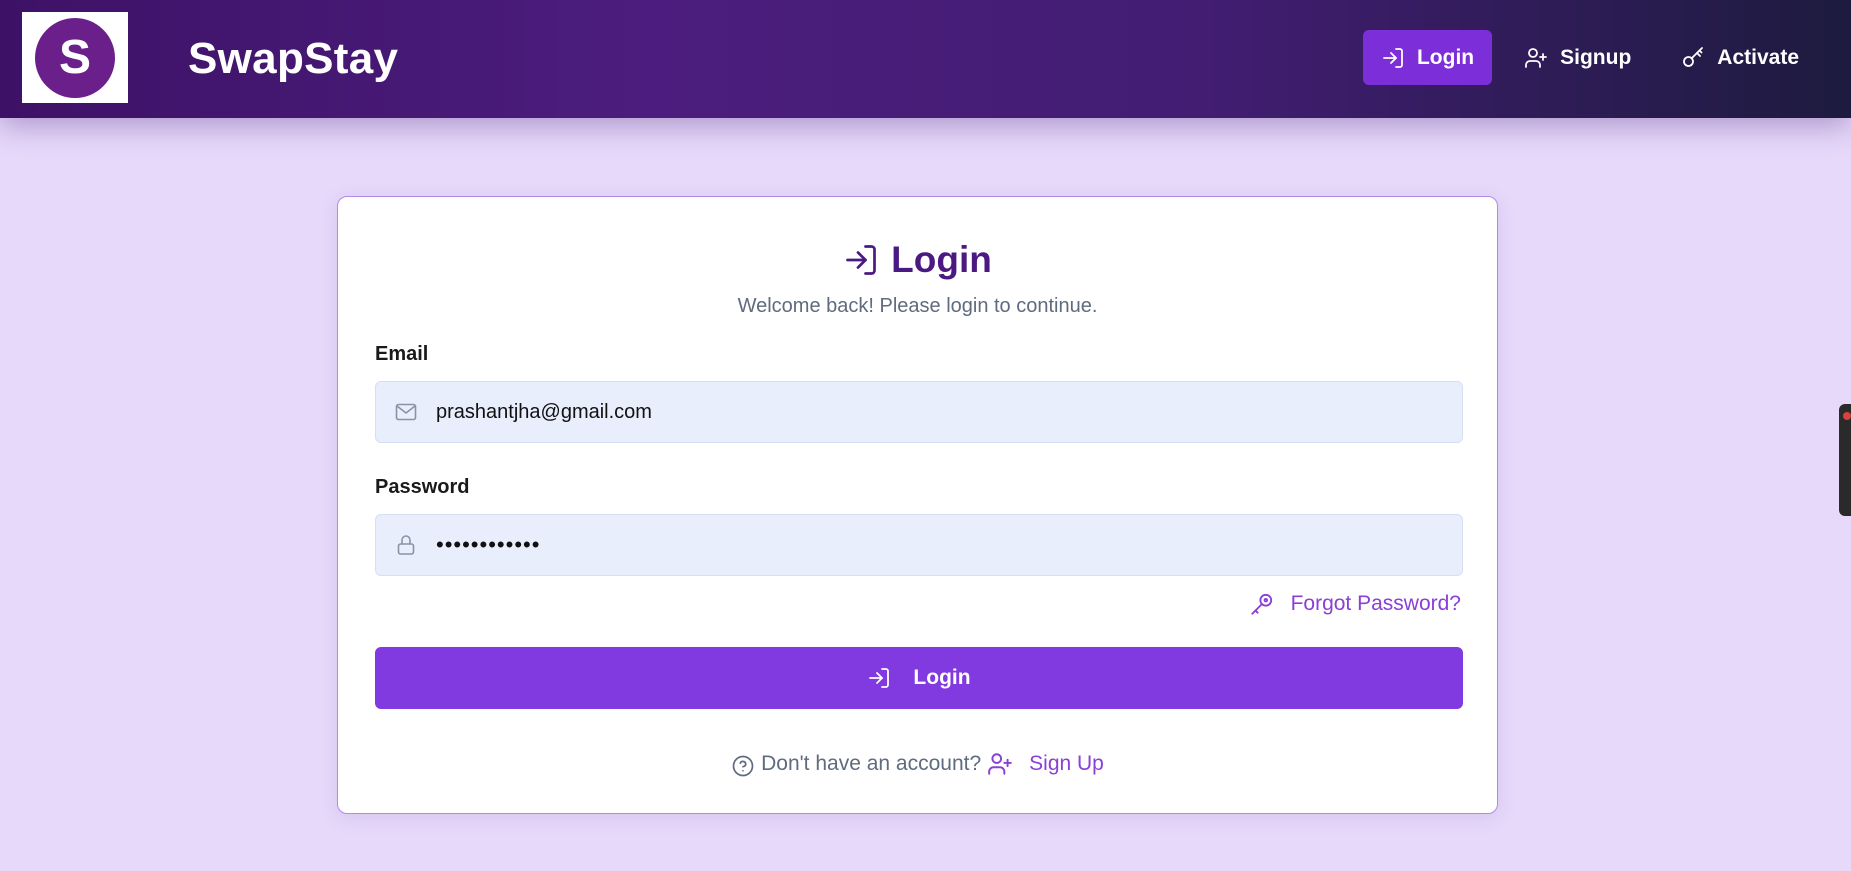  I want to click on side-extension-tab, so click(1845, 460).